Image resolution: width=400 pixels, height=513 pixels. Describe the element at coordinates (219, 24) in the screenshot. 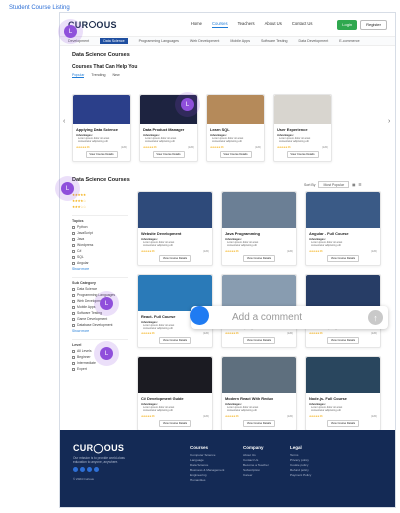

I see `nav-item: Courses` at that location.